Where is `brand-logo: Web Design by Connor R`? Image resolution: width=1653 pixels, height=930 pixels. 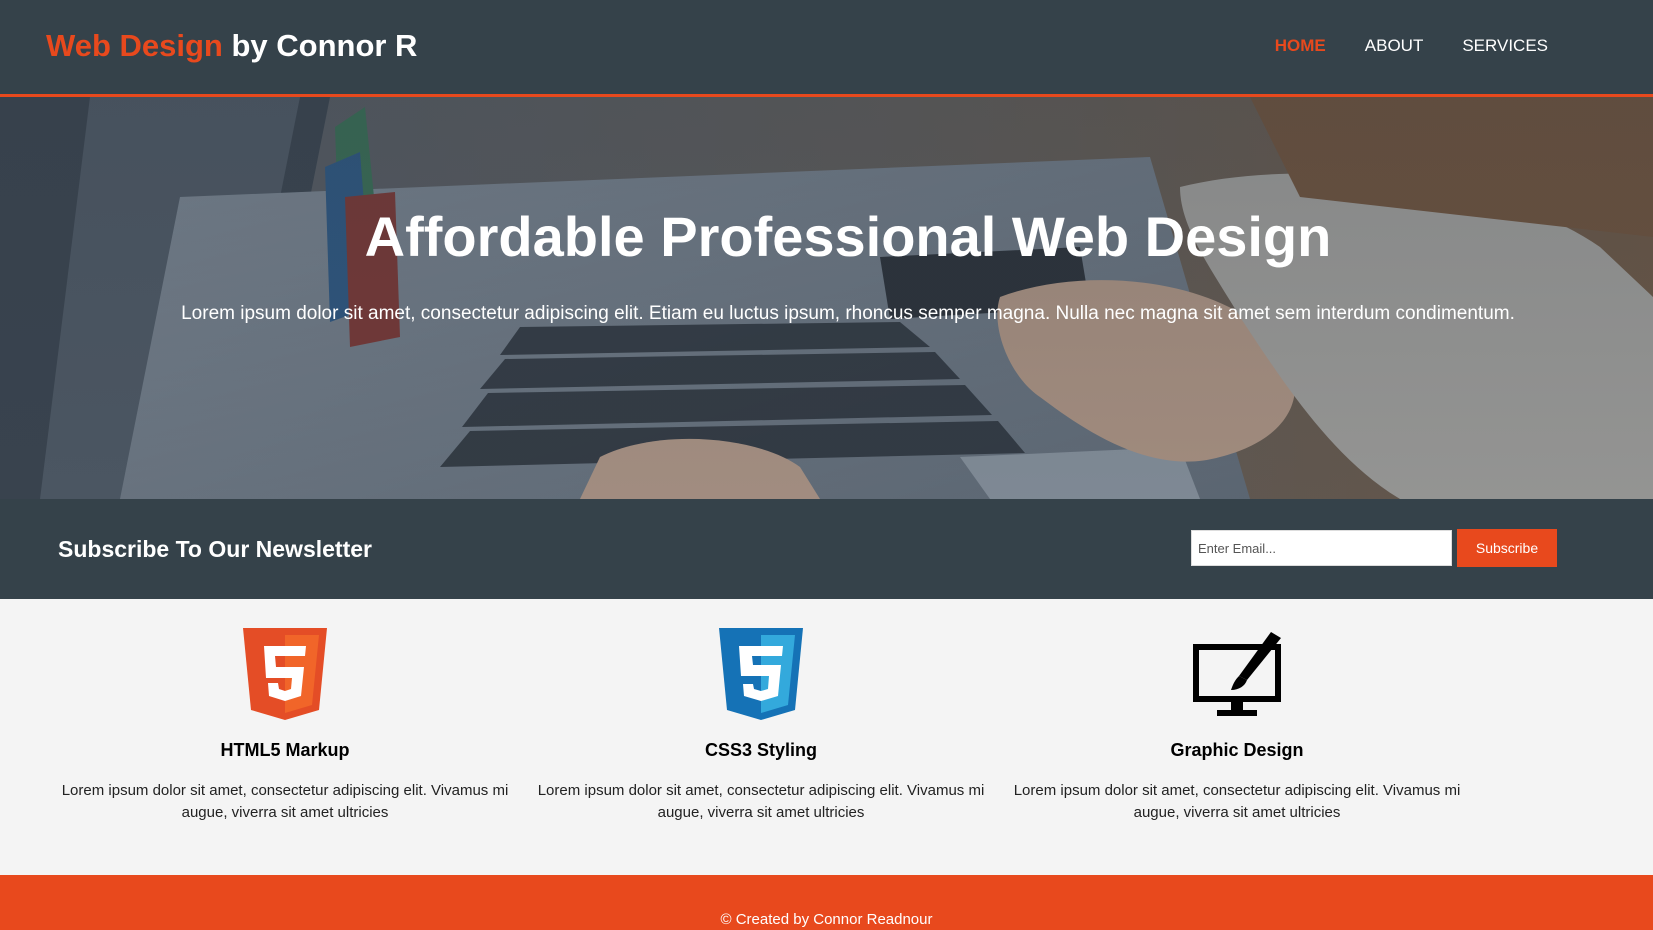
brand-logo: Web Design by Connor R is located at coordinates (231, 46).